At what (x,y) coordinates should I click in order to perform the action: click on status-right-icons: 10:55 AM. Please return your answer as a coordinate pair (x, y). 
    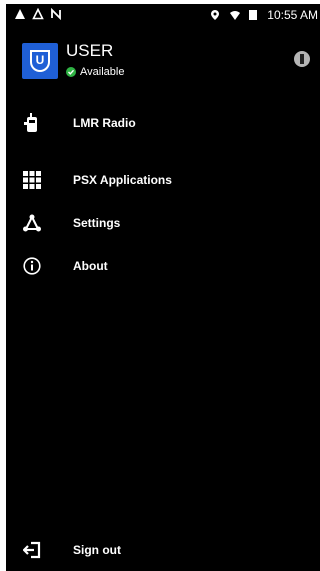
    Looking at the image, I should click on (263, 15).